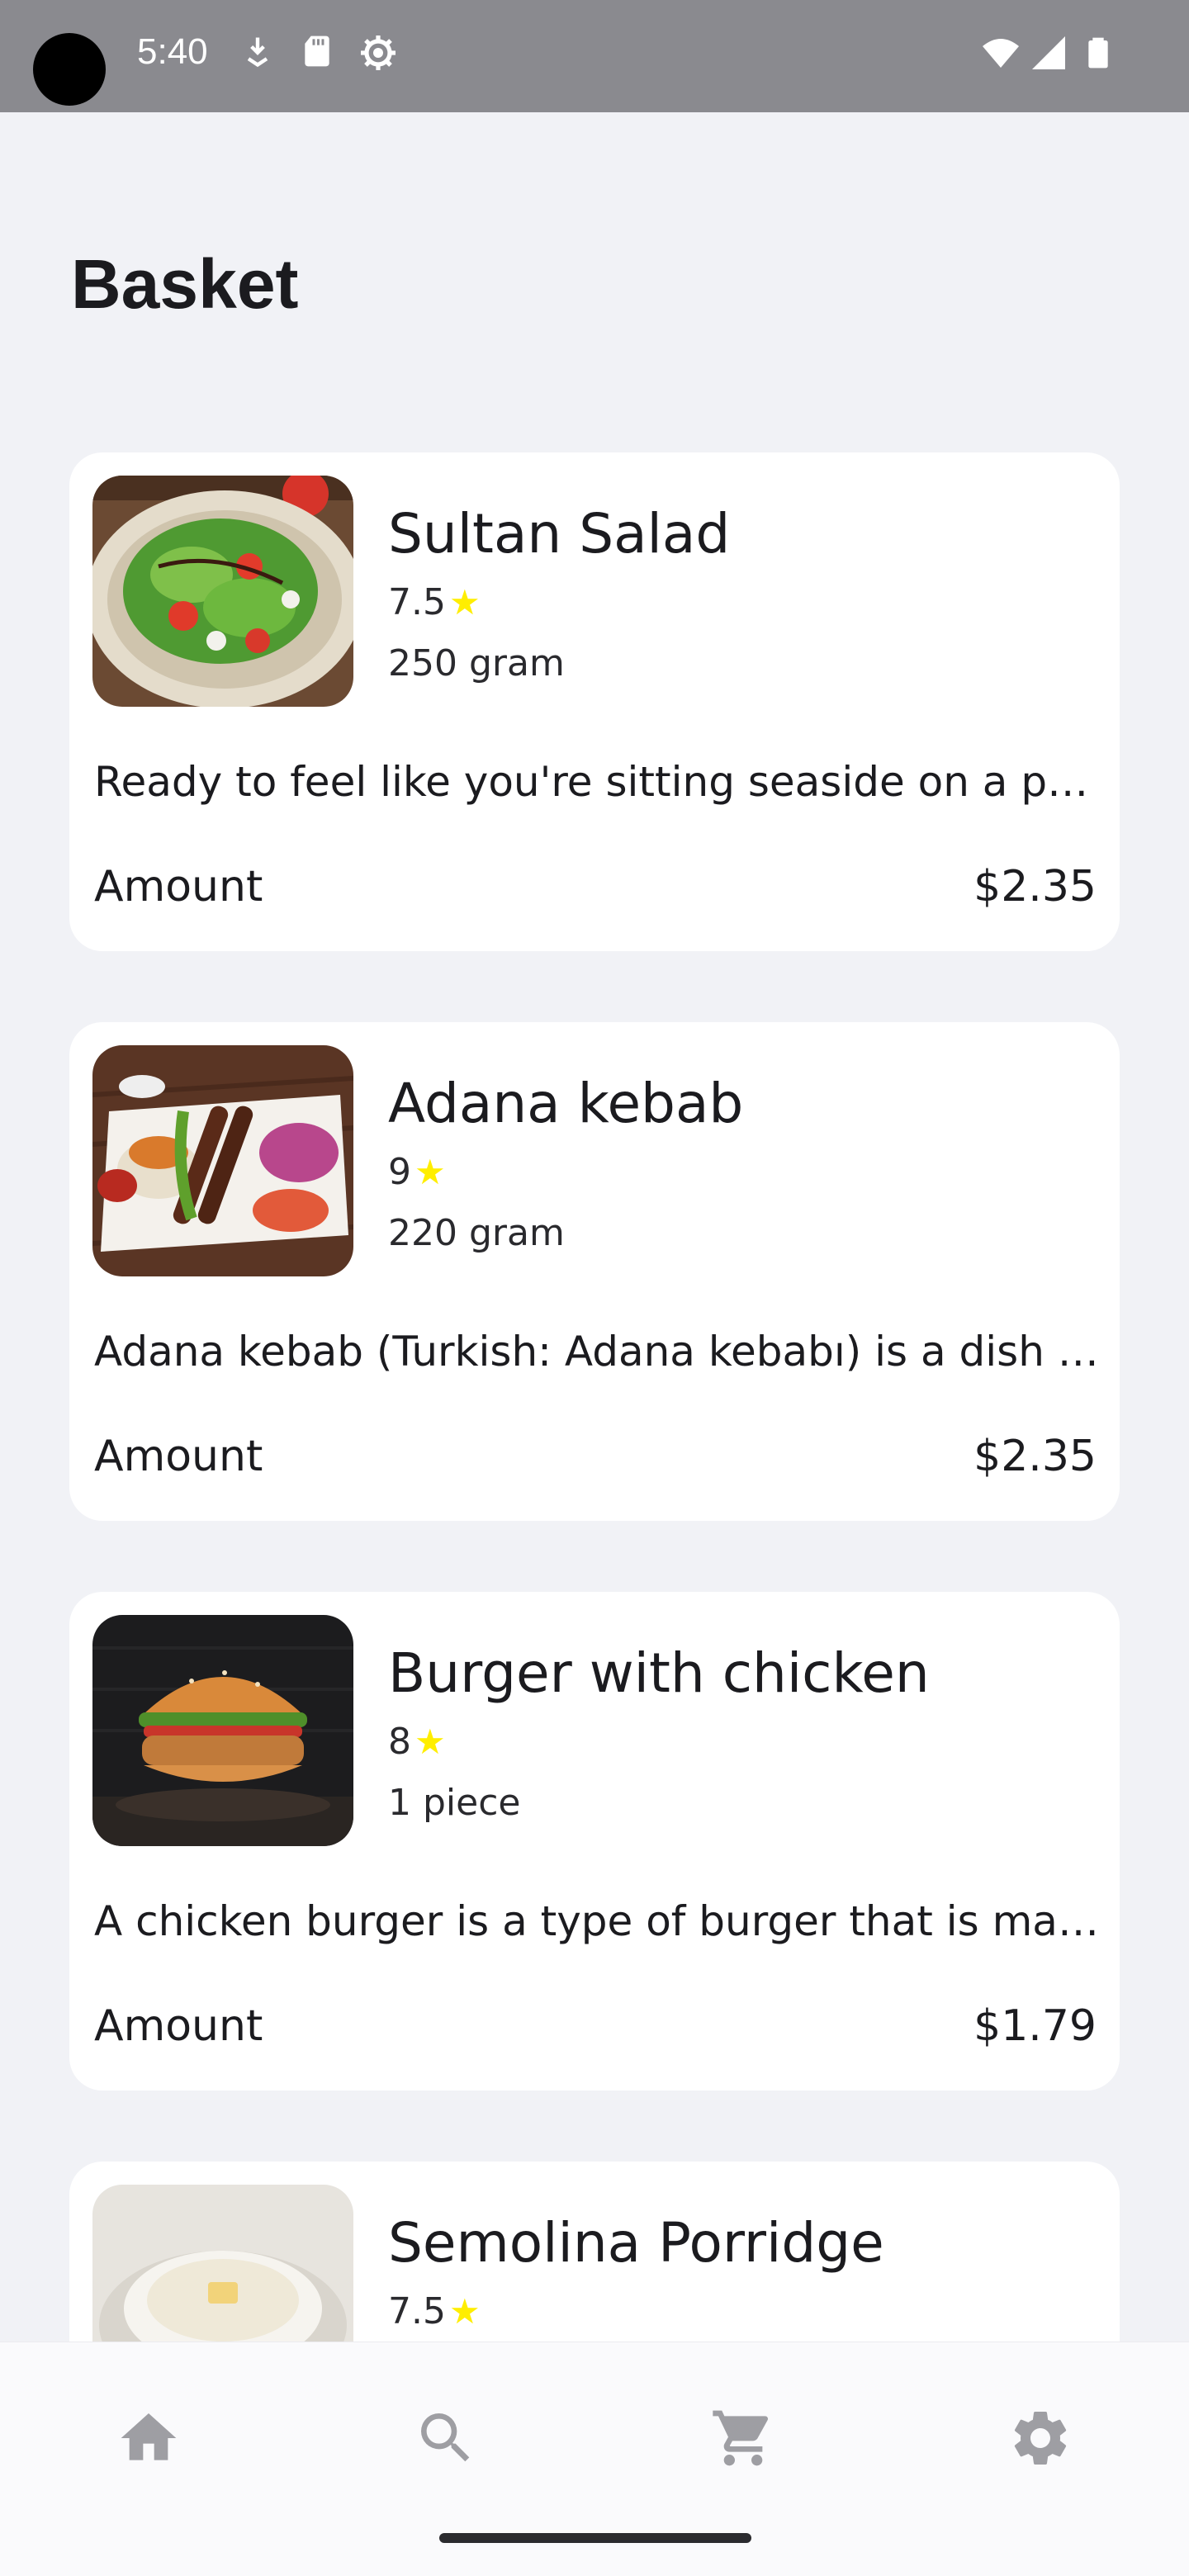 This screenshot has width=1189, height=2576. I want to click on nav-cart, so click(743, 2438).